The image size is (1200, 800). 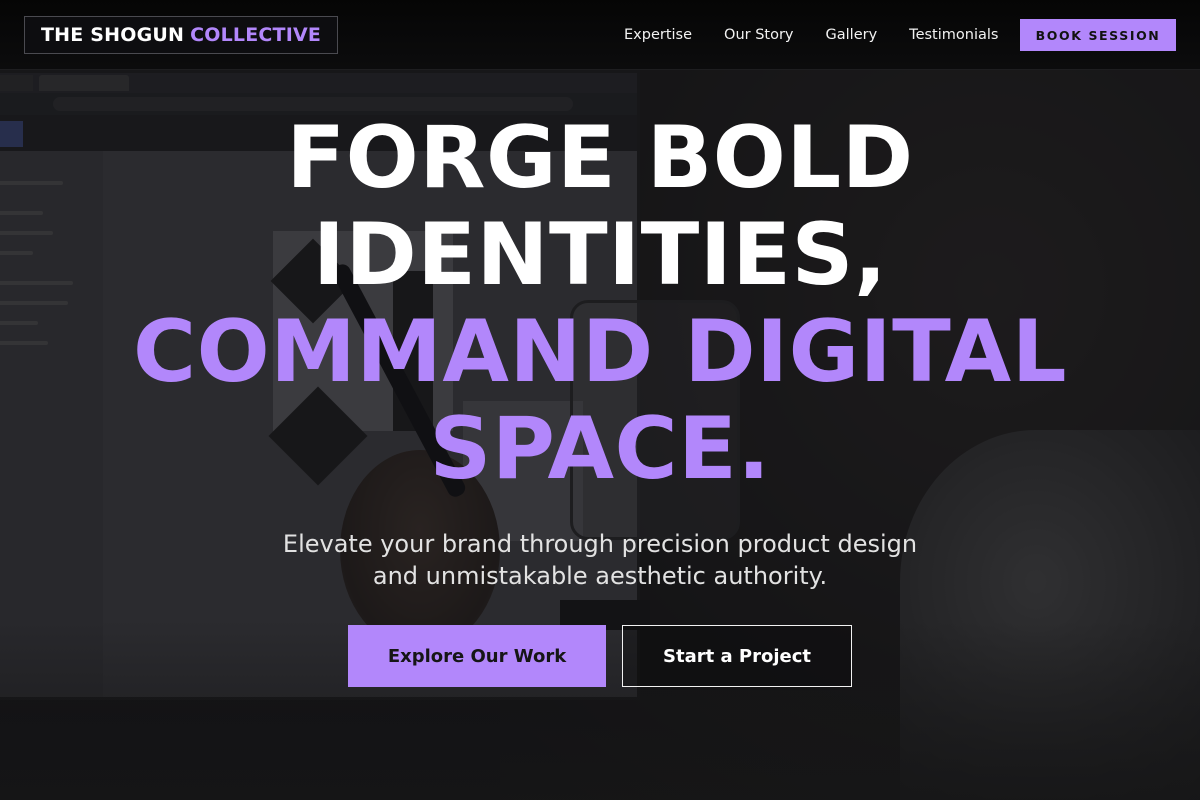 What do you see at coordinates (758, 35) in the screenshot?
I see `nav-link-our-story: Our Story` at bounding box center [758, 35].